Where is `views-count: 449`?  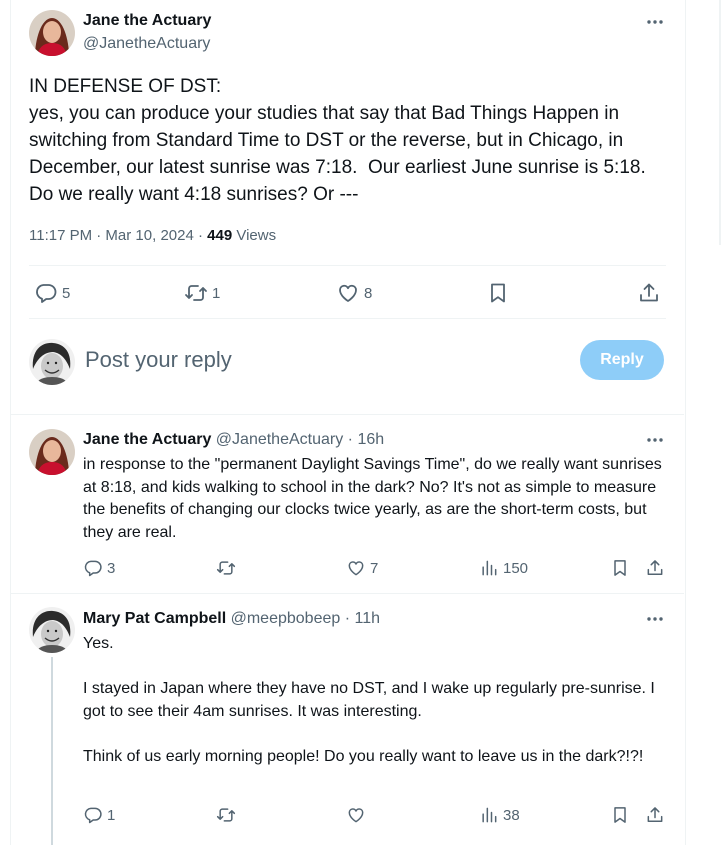 views-count: 449 is located at coordinates (220, 235).